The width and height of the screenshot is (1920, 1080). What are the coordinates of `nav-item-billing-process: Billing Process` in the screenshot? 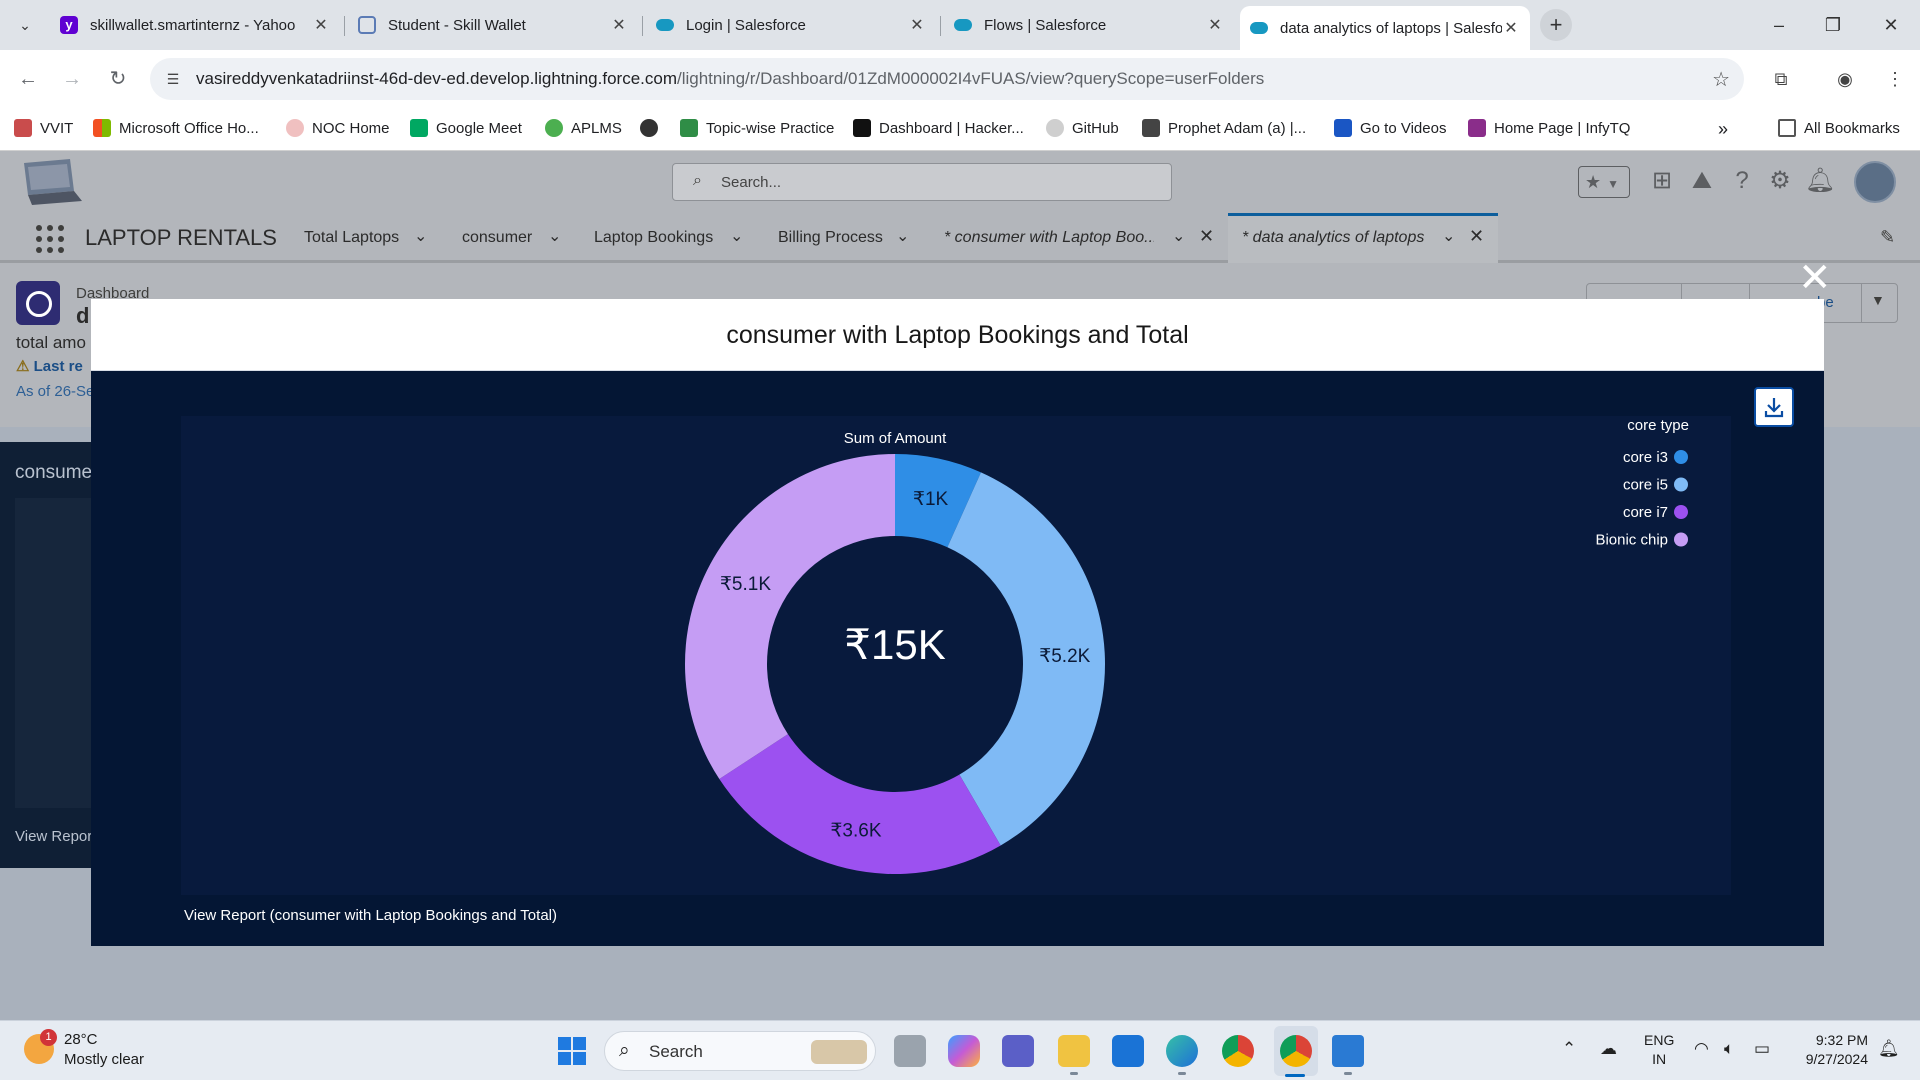 It's located at (830, 238).